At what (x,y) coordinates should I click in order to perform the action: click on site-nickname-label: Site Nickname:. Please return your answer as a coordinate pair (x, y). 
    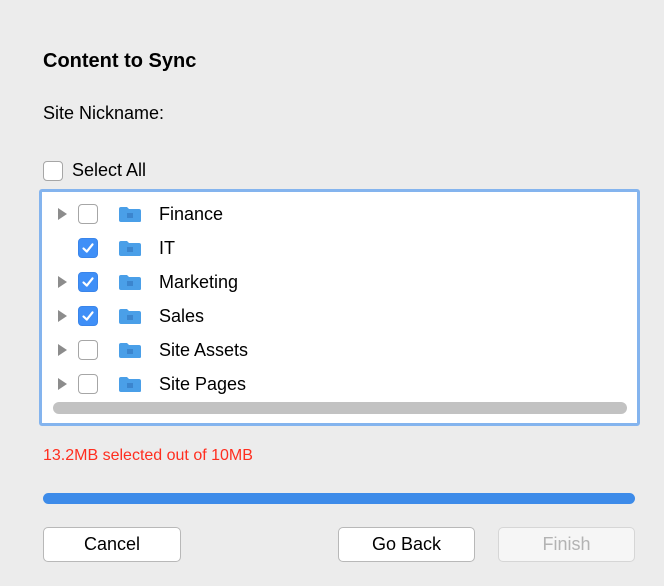
    Looking at the image, I should click on (104, 113).